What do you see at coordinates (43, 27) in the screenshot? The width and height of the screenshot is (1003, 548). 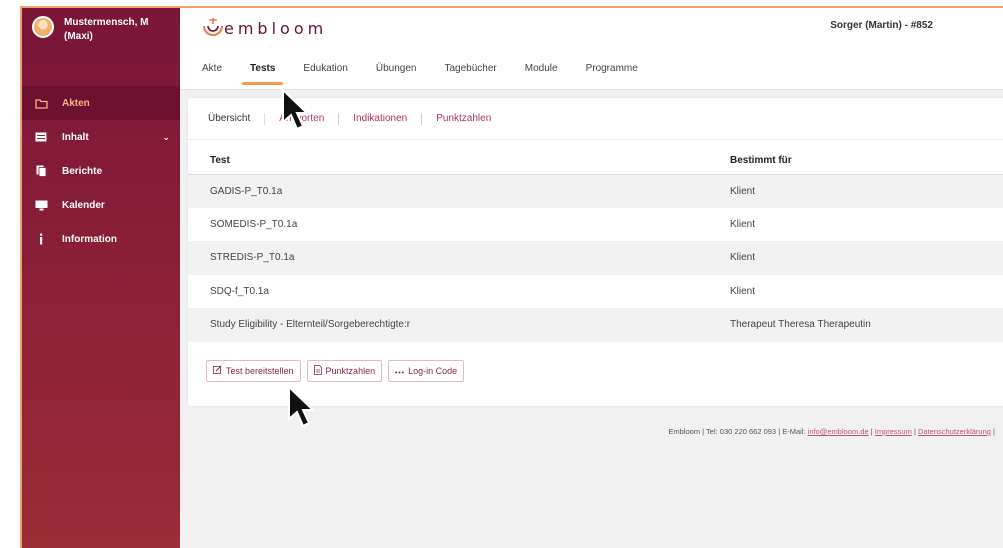 I see `avatar` at bounding box center [43, 27].